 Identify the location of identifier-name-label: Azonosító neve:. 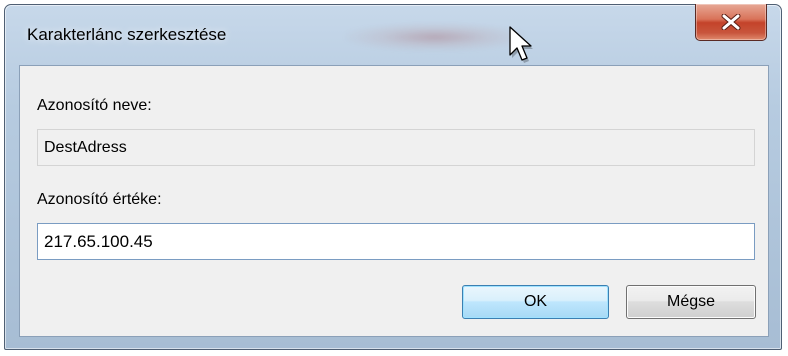
(94, 105).